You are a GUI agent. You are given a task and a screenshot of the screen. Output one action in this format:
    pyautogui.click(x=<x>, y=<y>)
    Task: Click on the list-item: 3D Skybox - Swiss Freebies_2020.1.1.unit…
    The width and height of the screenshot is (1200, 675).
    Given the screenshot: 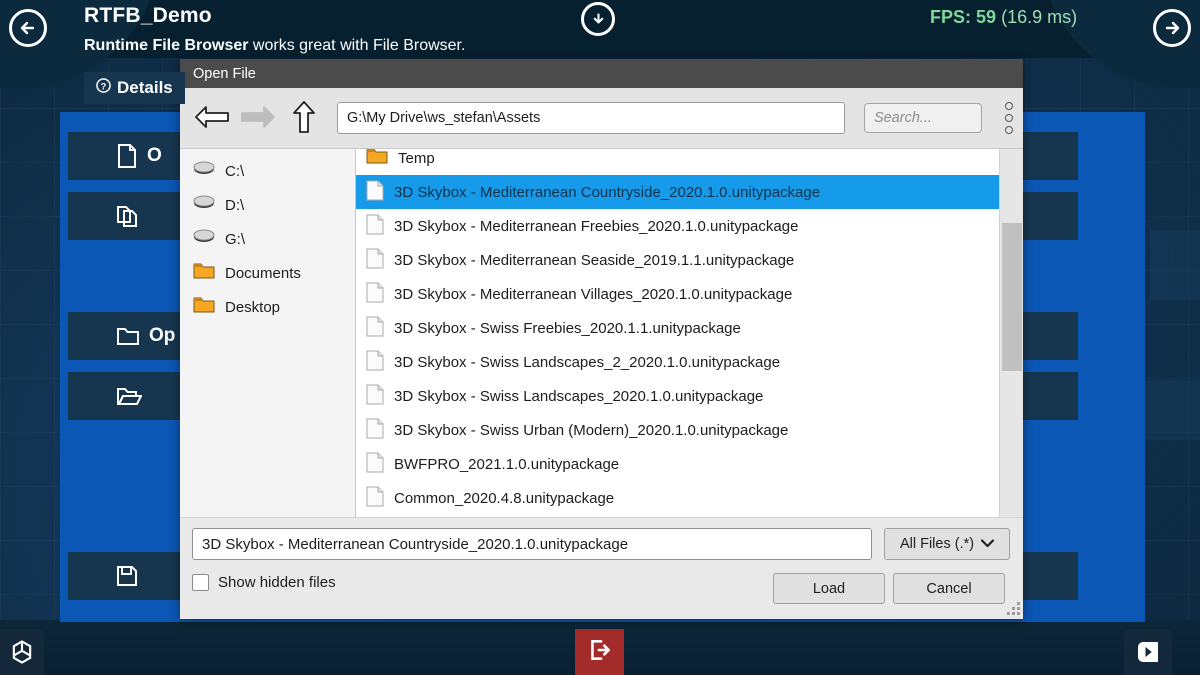 What is the action you would take?
    pyautogui.click(x=677, y=328)
    